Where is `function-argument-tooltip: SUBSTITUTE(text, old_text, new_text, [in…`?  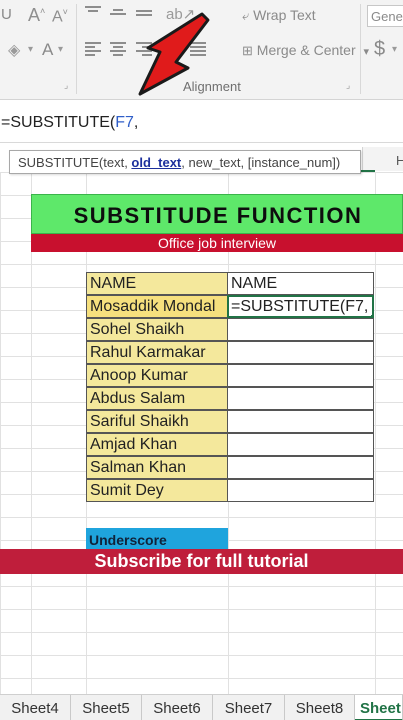
function-argument-tooltip: SUBSTITUTE(text, old_text, new_text, [in… is located at coordinates (185, 162).